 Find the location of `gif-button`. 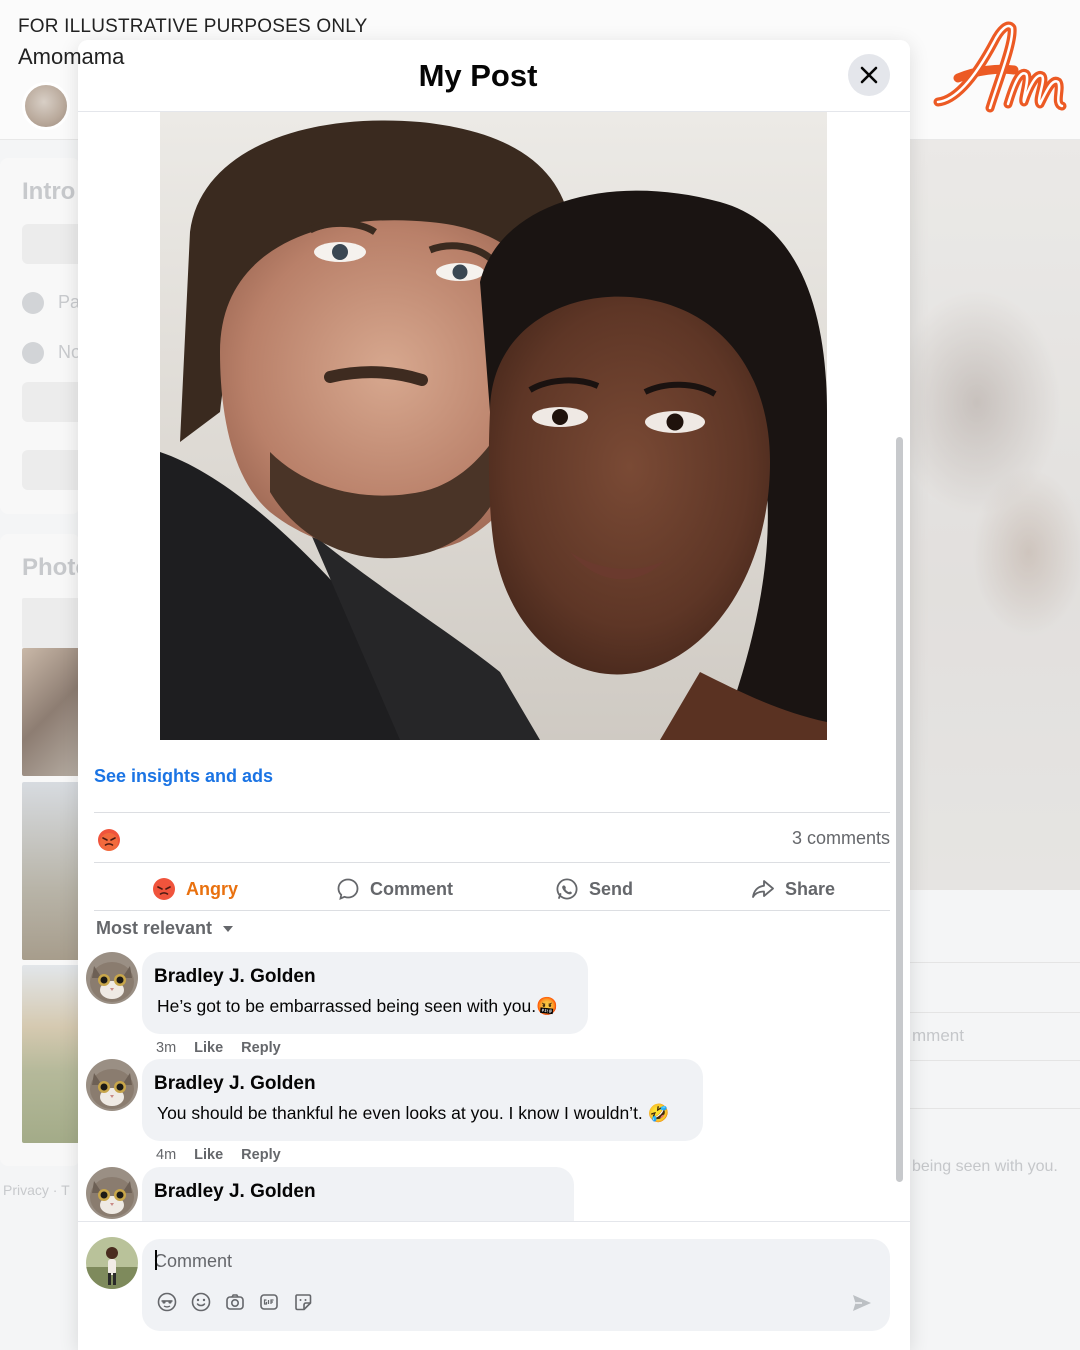

gif-button is located at coordinates (269, 1302).